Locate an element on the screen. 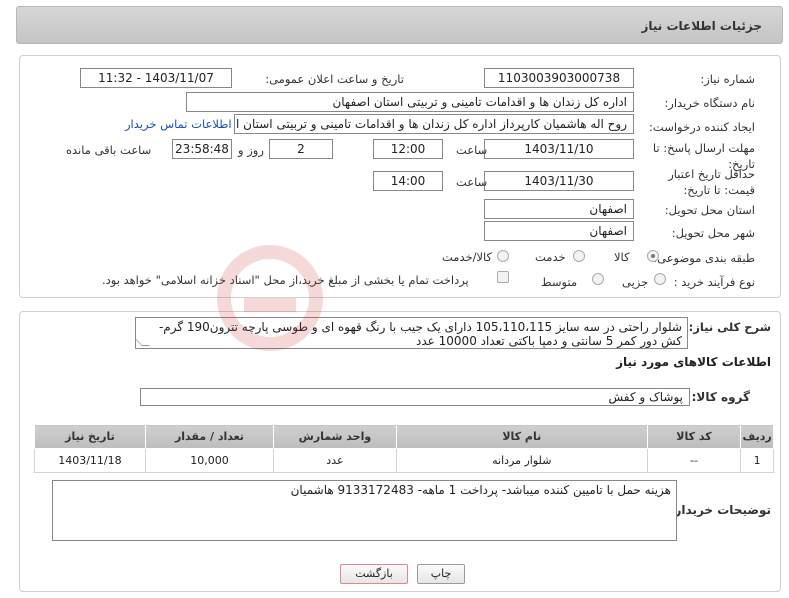  category-goods-service-label: کالا/خدمت is located at coordinates (467, 257).